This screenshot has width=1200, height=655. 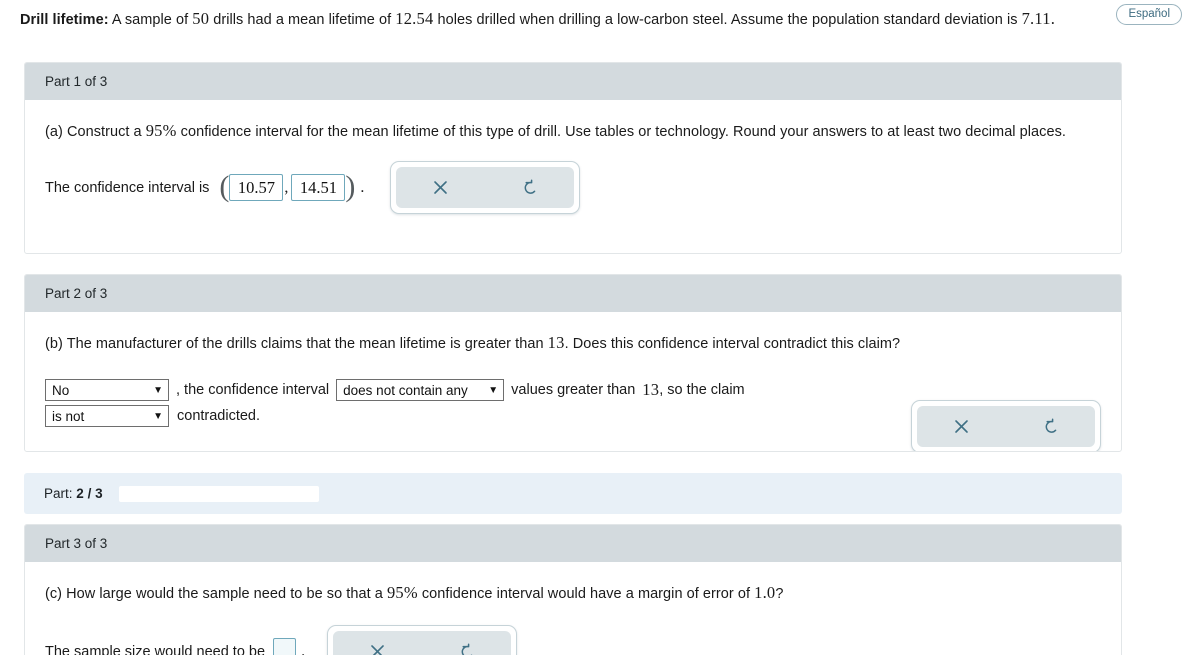 What do you see at coordinates (80, 493) in the screenshot?
I see `progress-current: 2` at bounding box center [80, 493].